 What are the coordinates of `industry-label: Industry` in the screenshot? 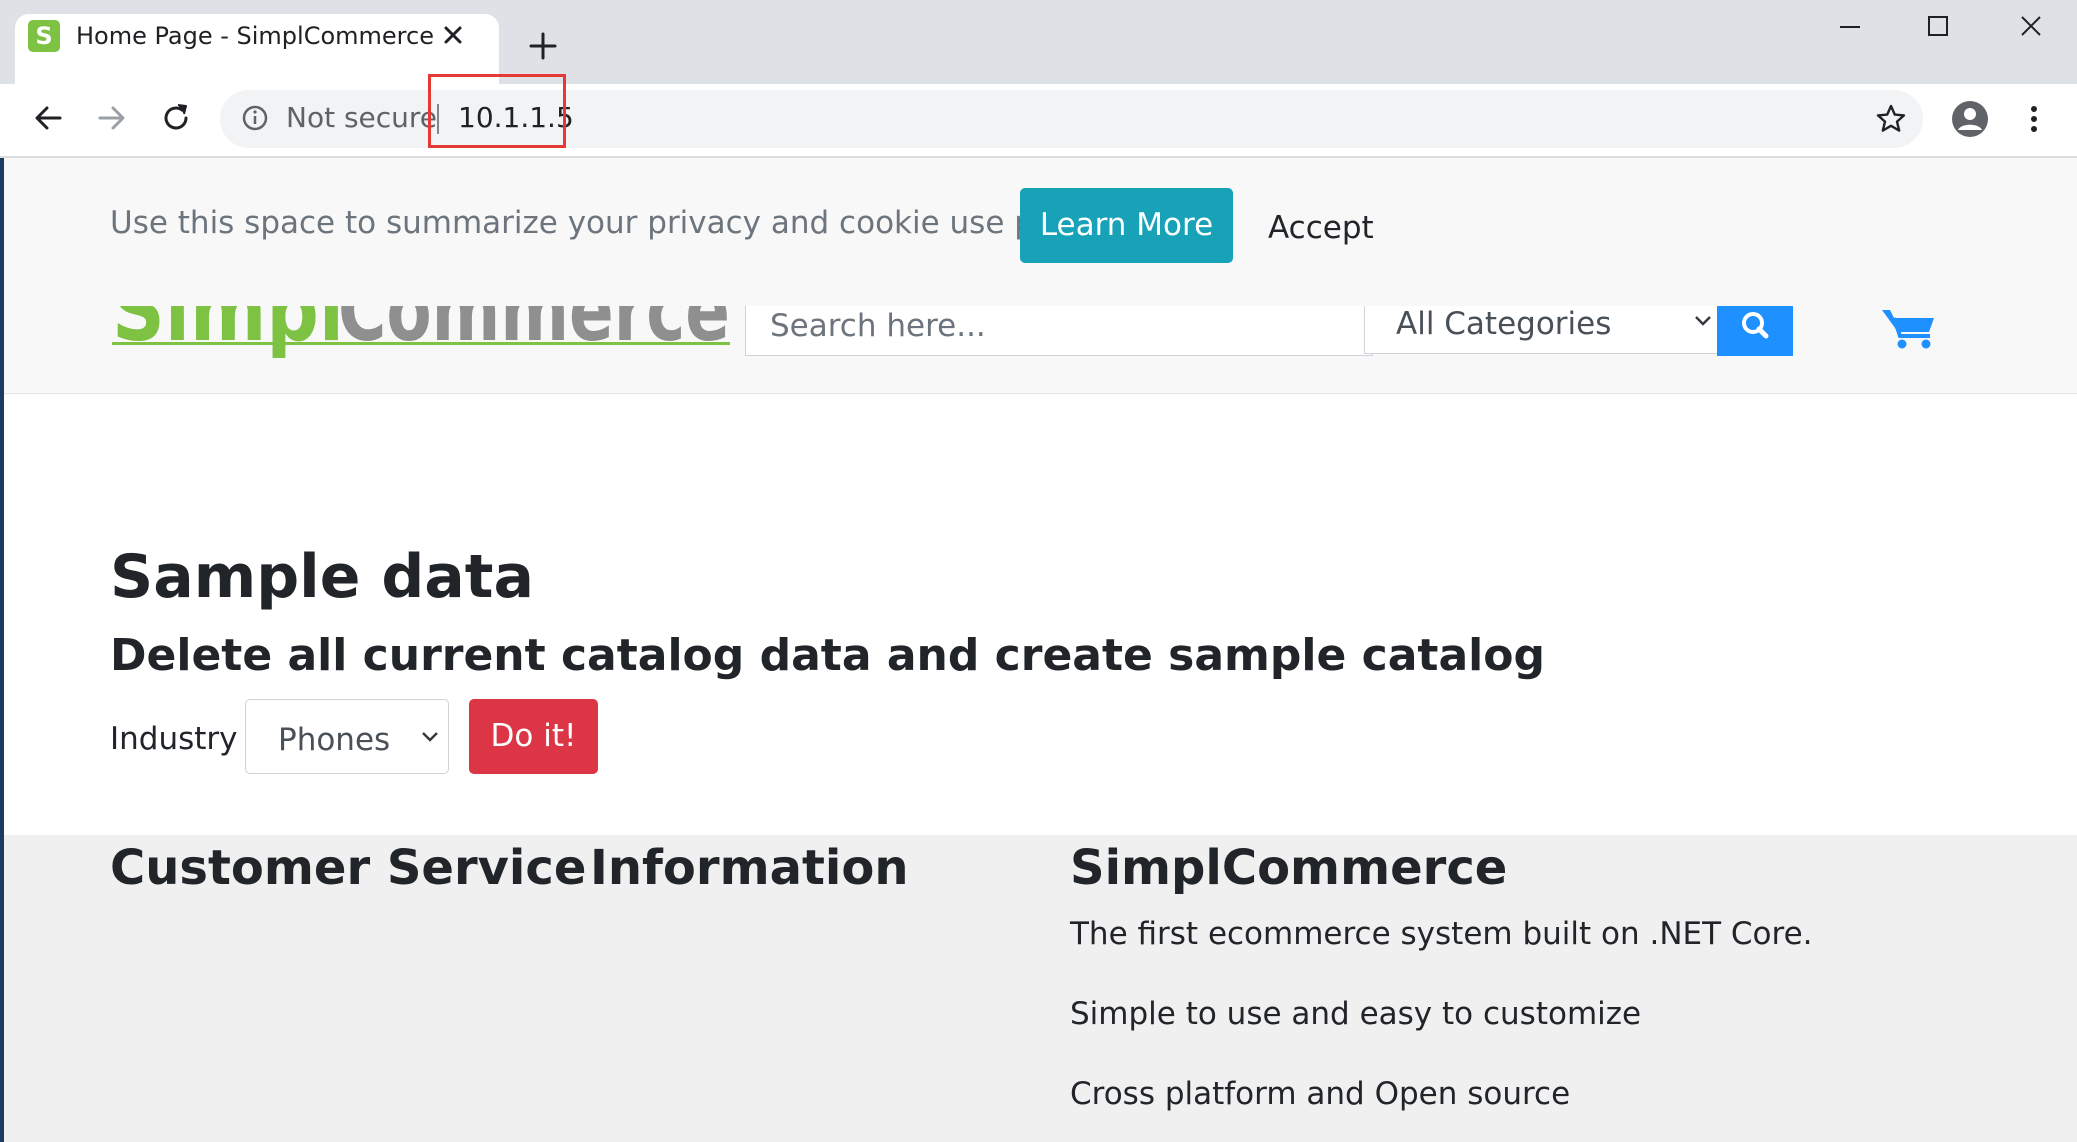 It's located at (174, 739).